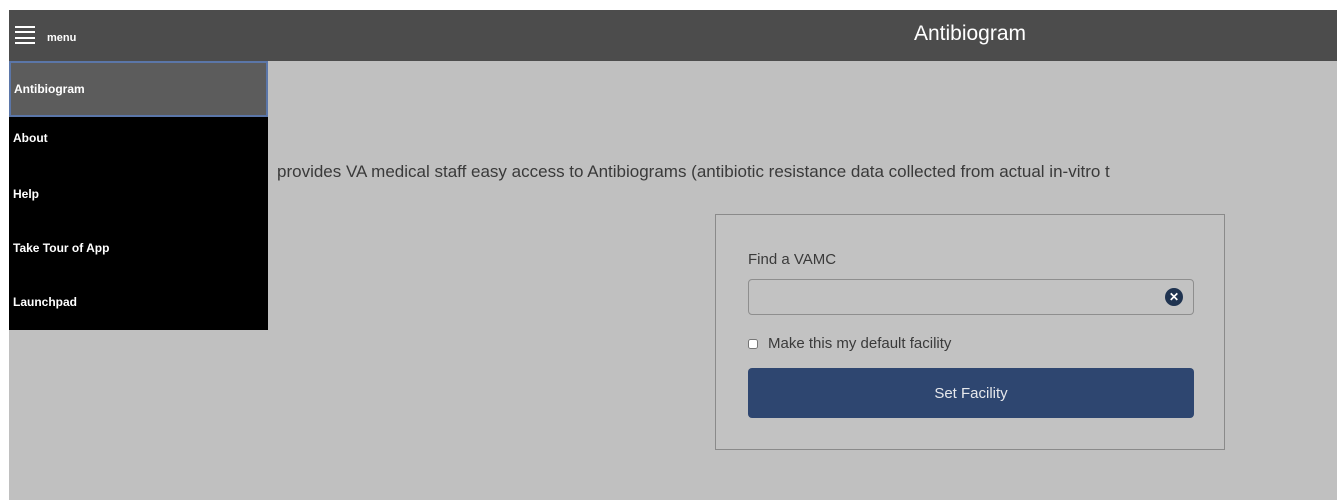  What do you see at coordinates (45, 35) in the screenshot?
I see `menu-toggle-button: menu` at bounding box center [45, 35].